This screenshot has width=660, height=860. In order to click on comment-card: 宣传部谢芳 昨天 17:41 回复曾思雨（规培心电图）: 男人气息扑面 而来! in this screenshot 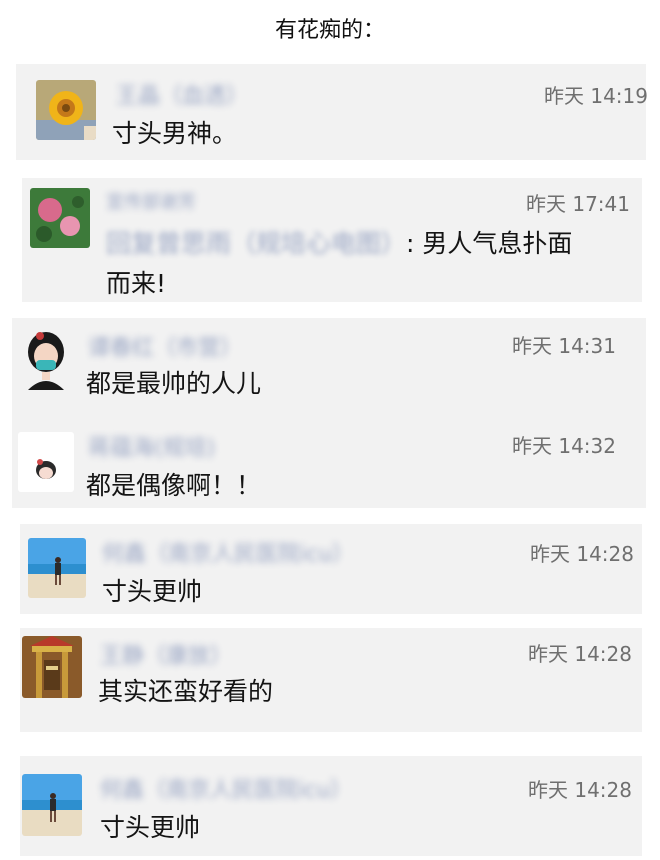, I will do `click(332, 240)`.